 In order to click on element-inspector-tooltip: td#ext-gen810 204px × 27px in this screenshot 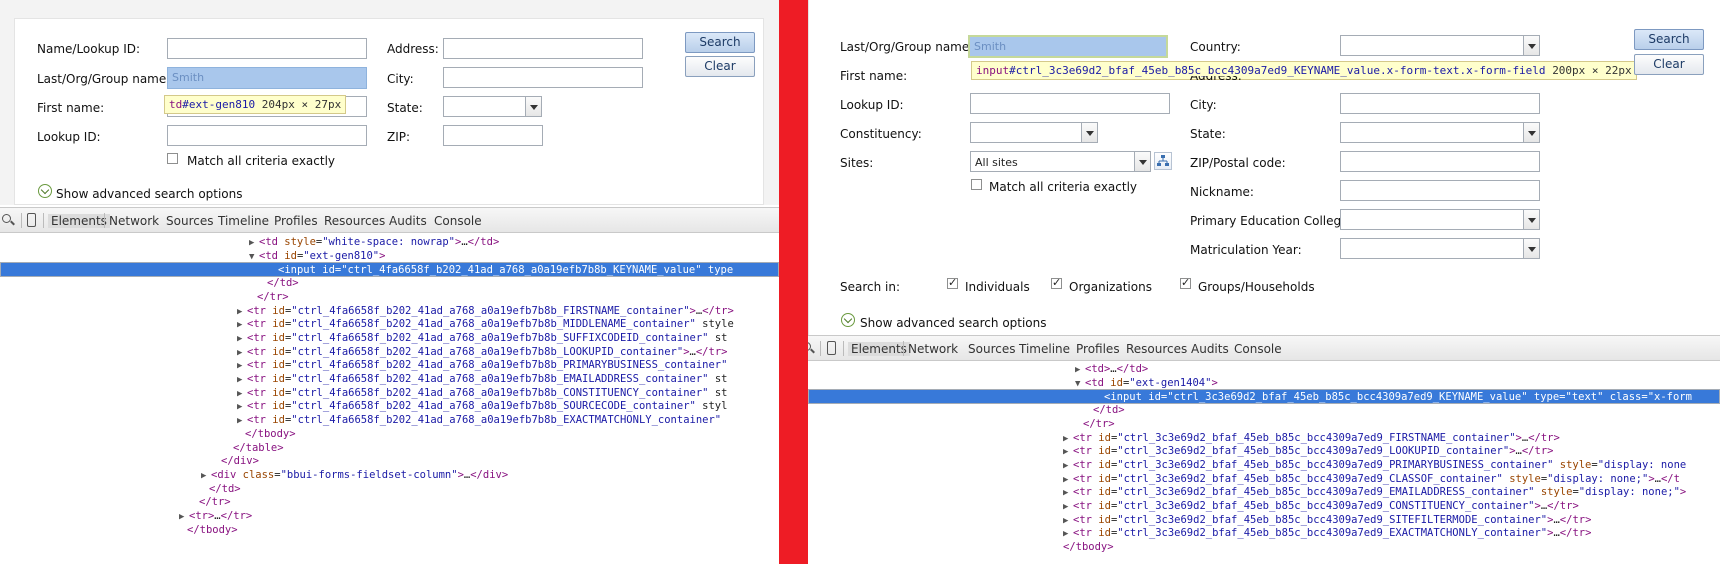, I will do `click(255, 104)`.